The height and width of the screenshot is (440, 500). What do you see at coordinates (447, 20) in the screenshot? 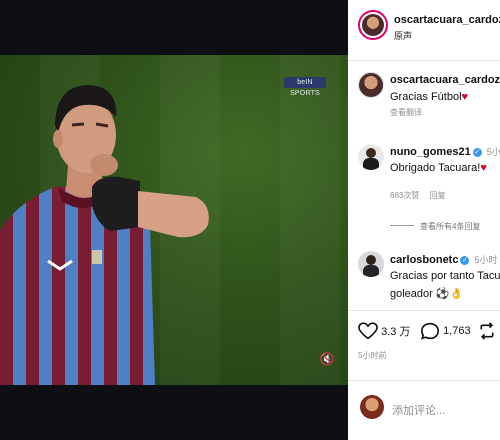
I see `author-username: oscartacuara_cardozo` at bounding box center [447, 20].